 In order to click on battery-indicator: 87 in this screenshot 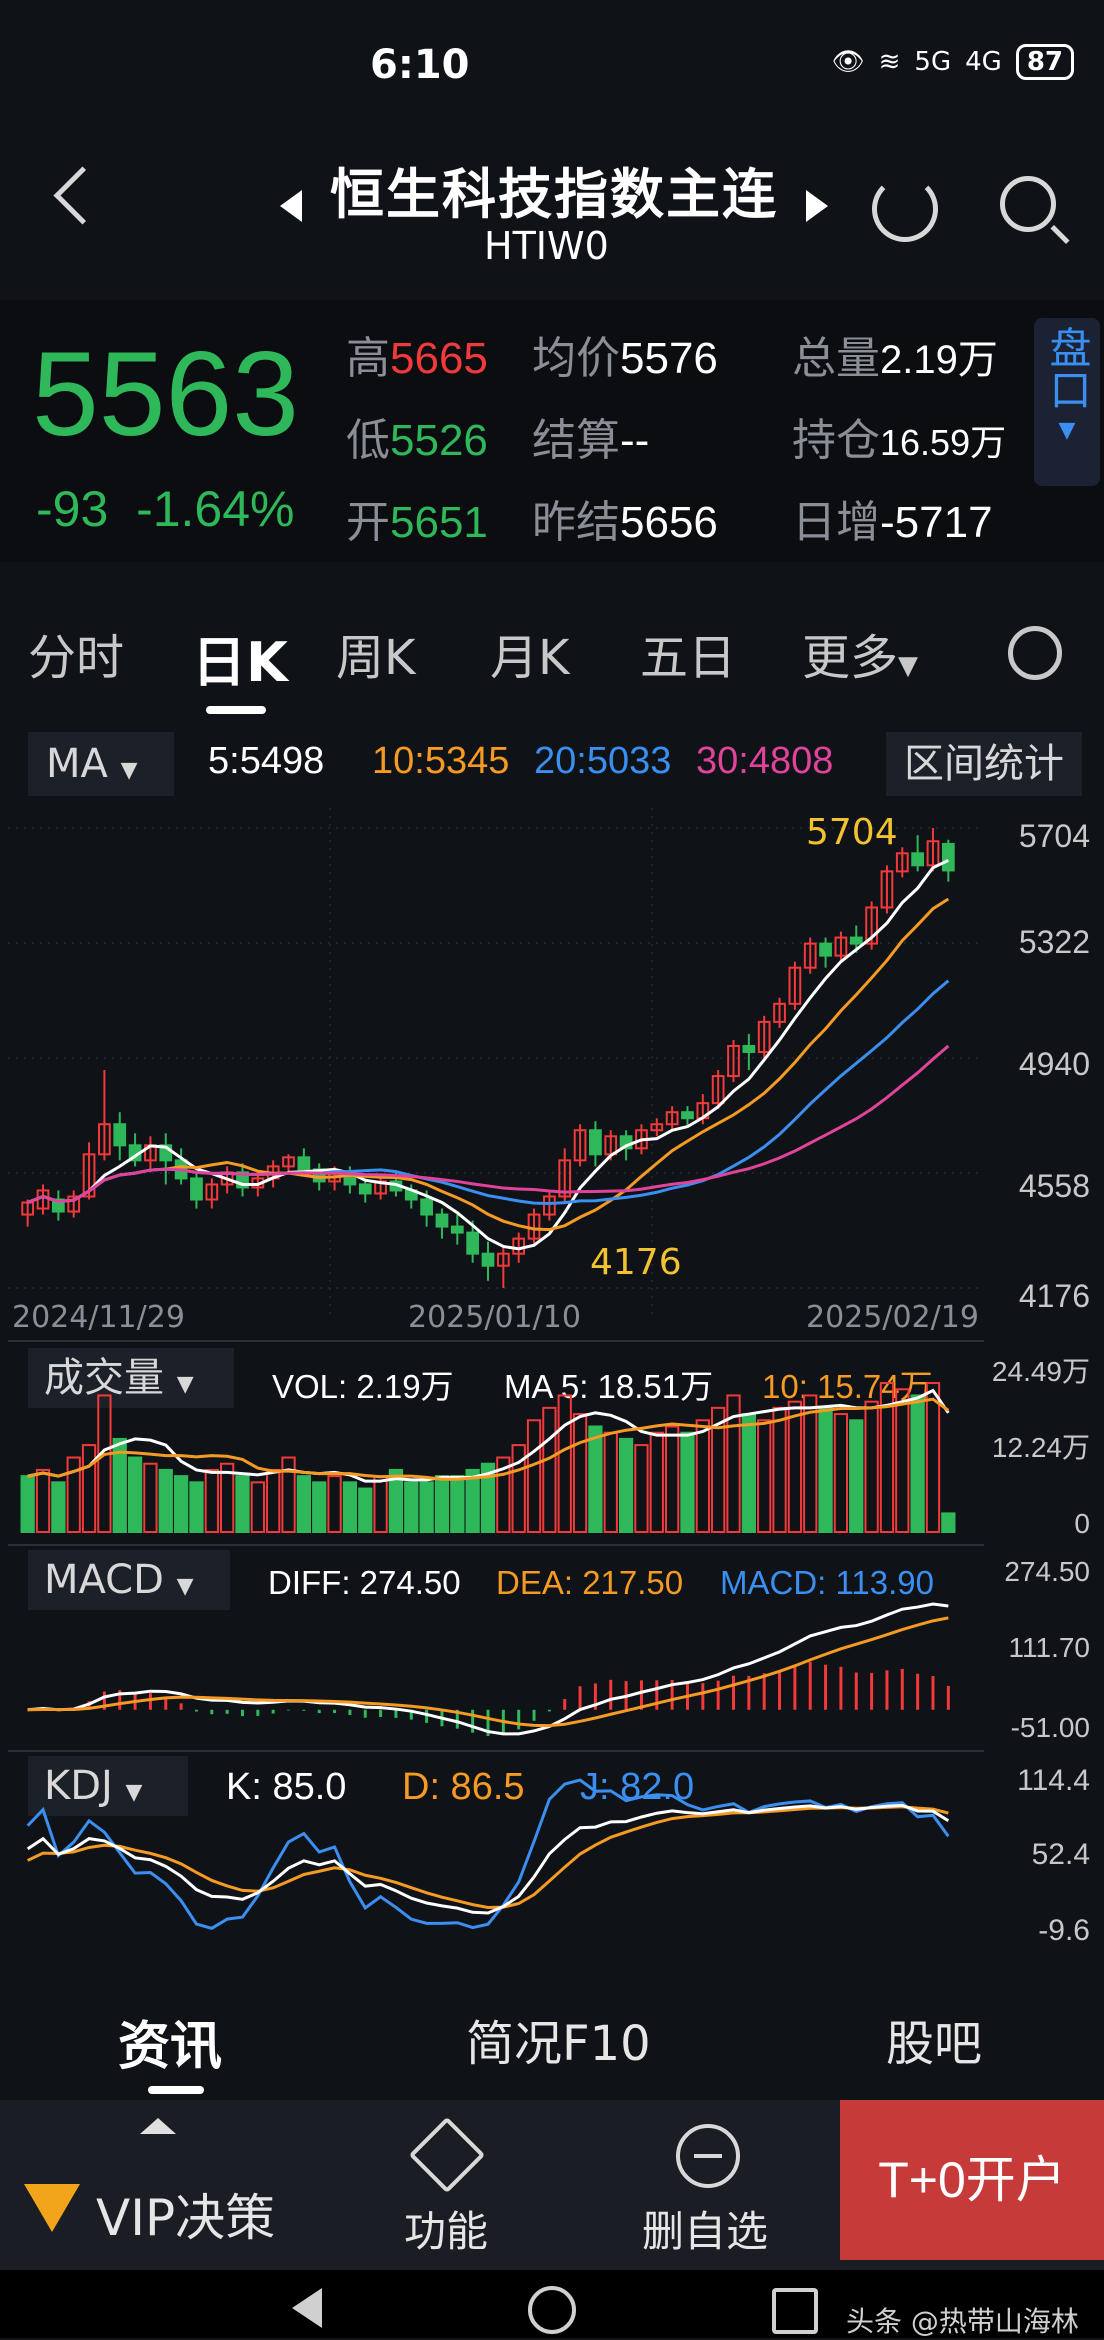, I will do `click(1044, 62)`.